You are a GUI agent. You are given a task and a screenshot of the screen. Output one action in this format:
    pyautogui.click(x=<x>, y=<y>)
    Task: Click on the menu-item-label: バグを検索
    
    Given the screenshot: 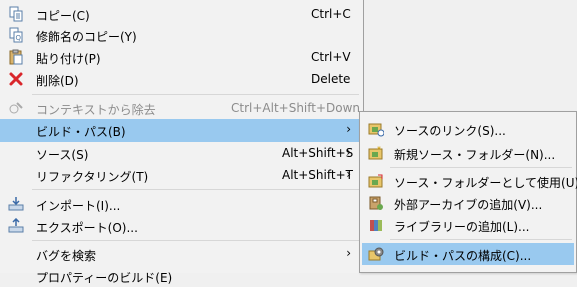 What is the action you would take?
    pyautogui.click(x=66, y=256)
    